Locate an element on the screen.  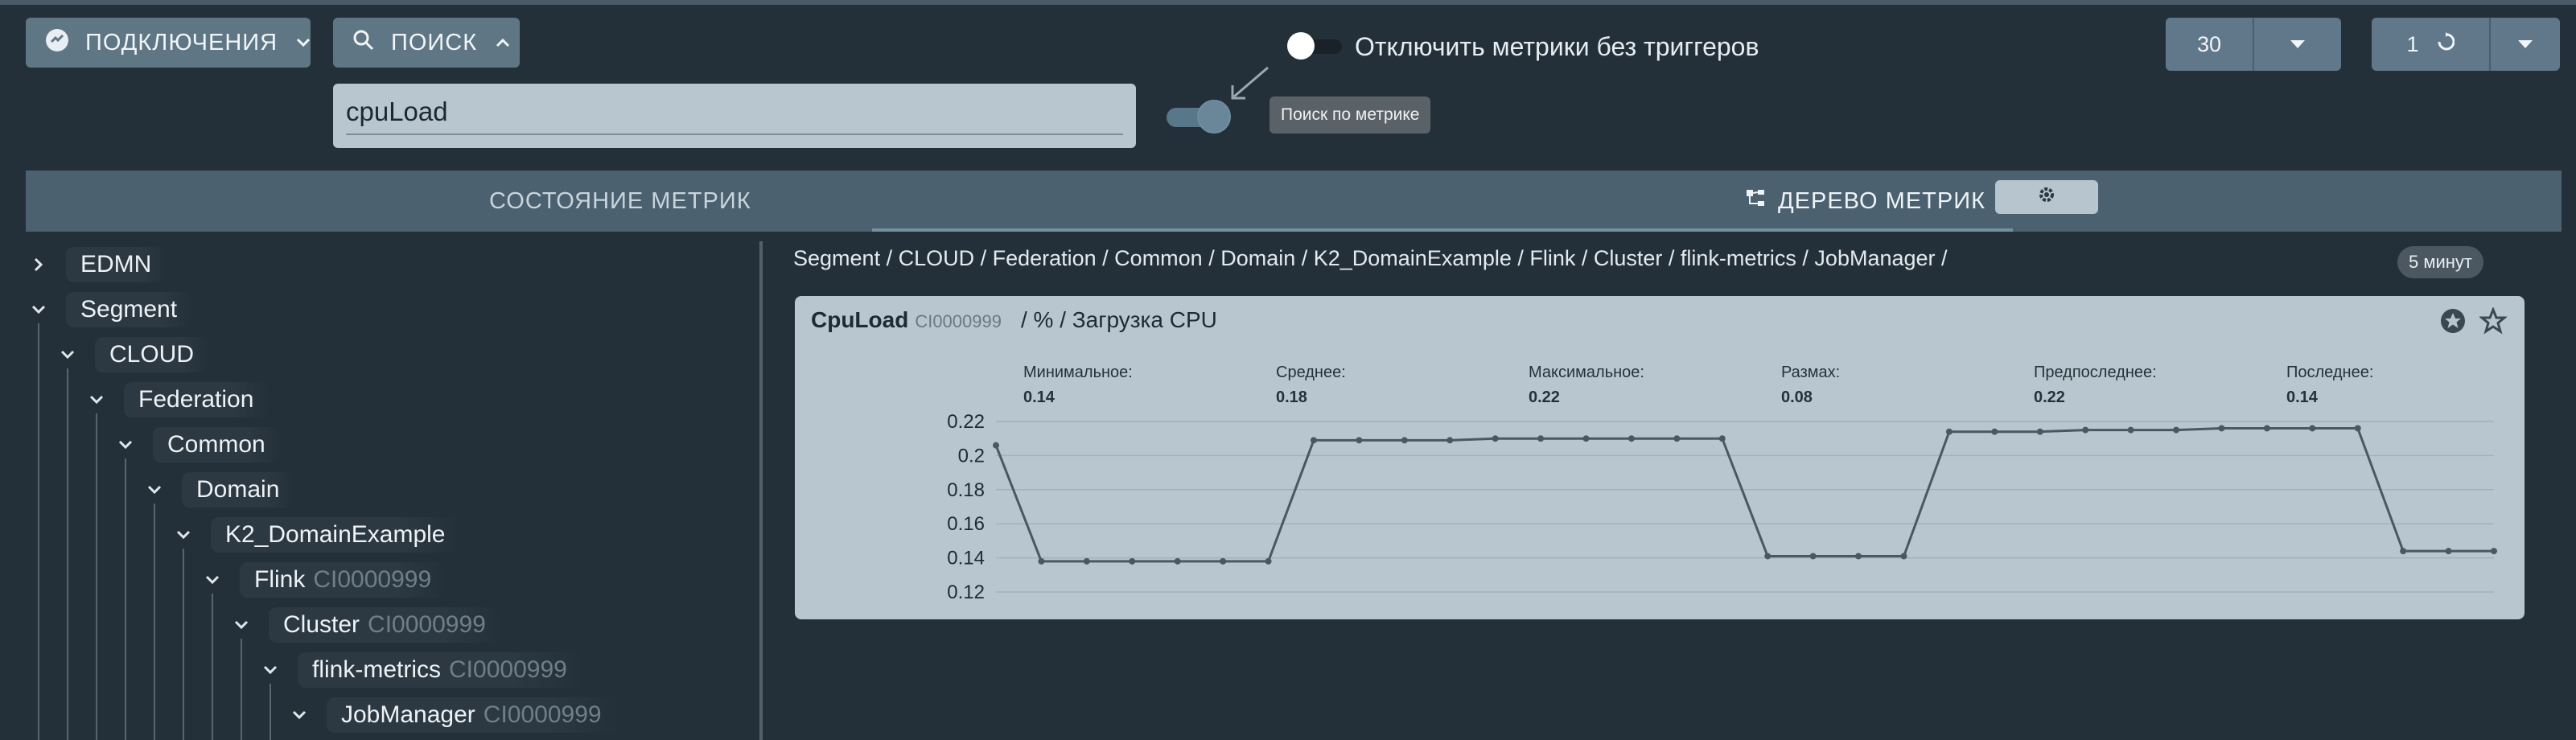
search-input is located at coordinates (734, 116).